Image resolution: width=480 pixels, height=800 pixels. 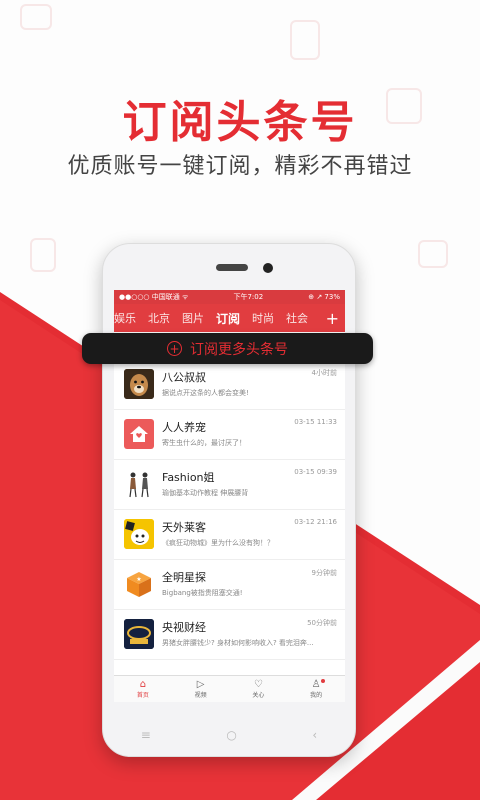 I want to click on menu-key-icon: ≡, so click(x=146, y=735).